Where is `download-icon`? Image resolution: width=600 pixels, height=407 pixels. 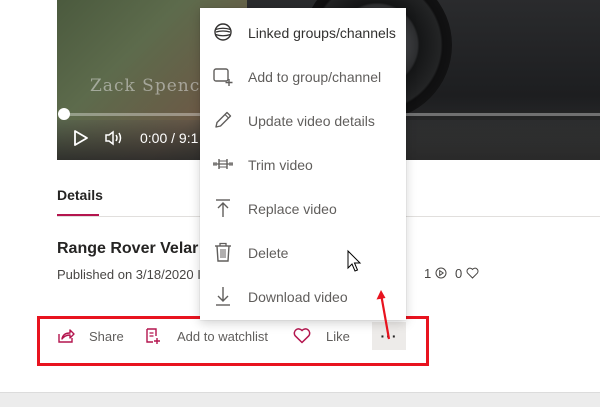 download-icon is located at coordinates (223, 296).